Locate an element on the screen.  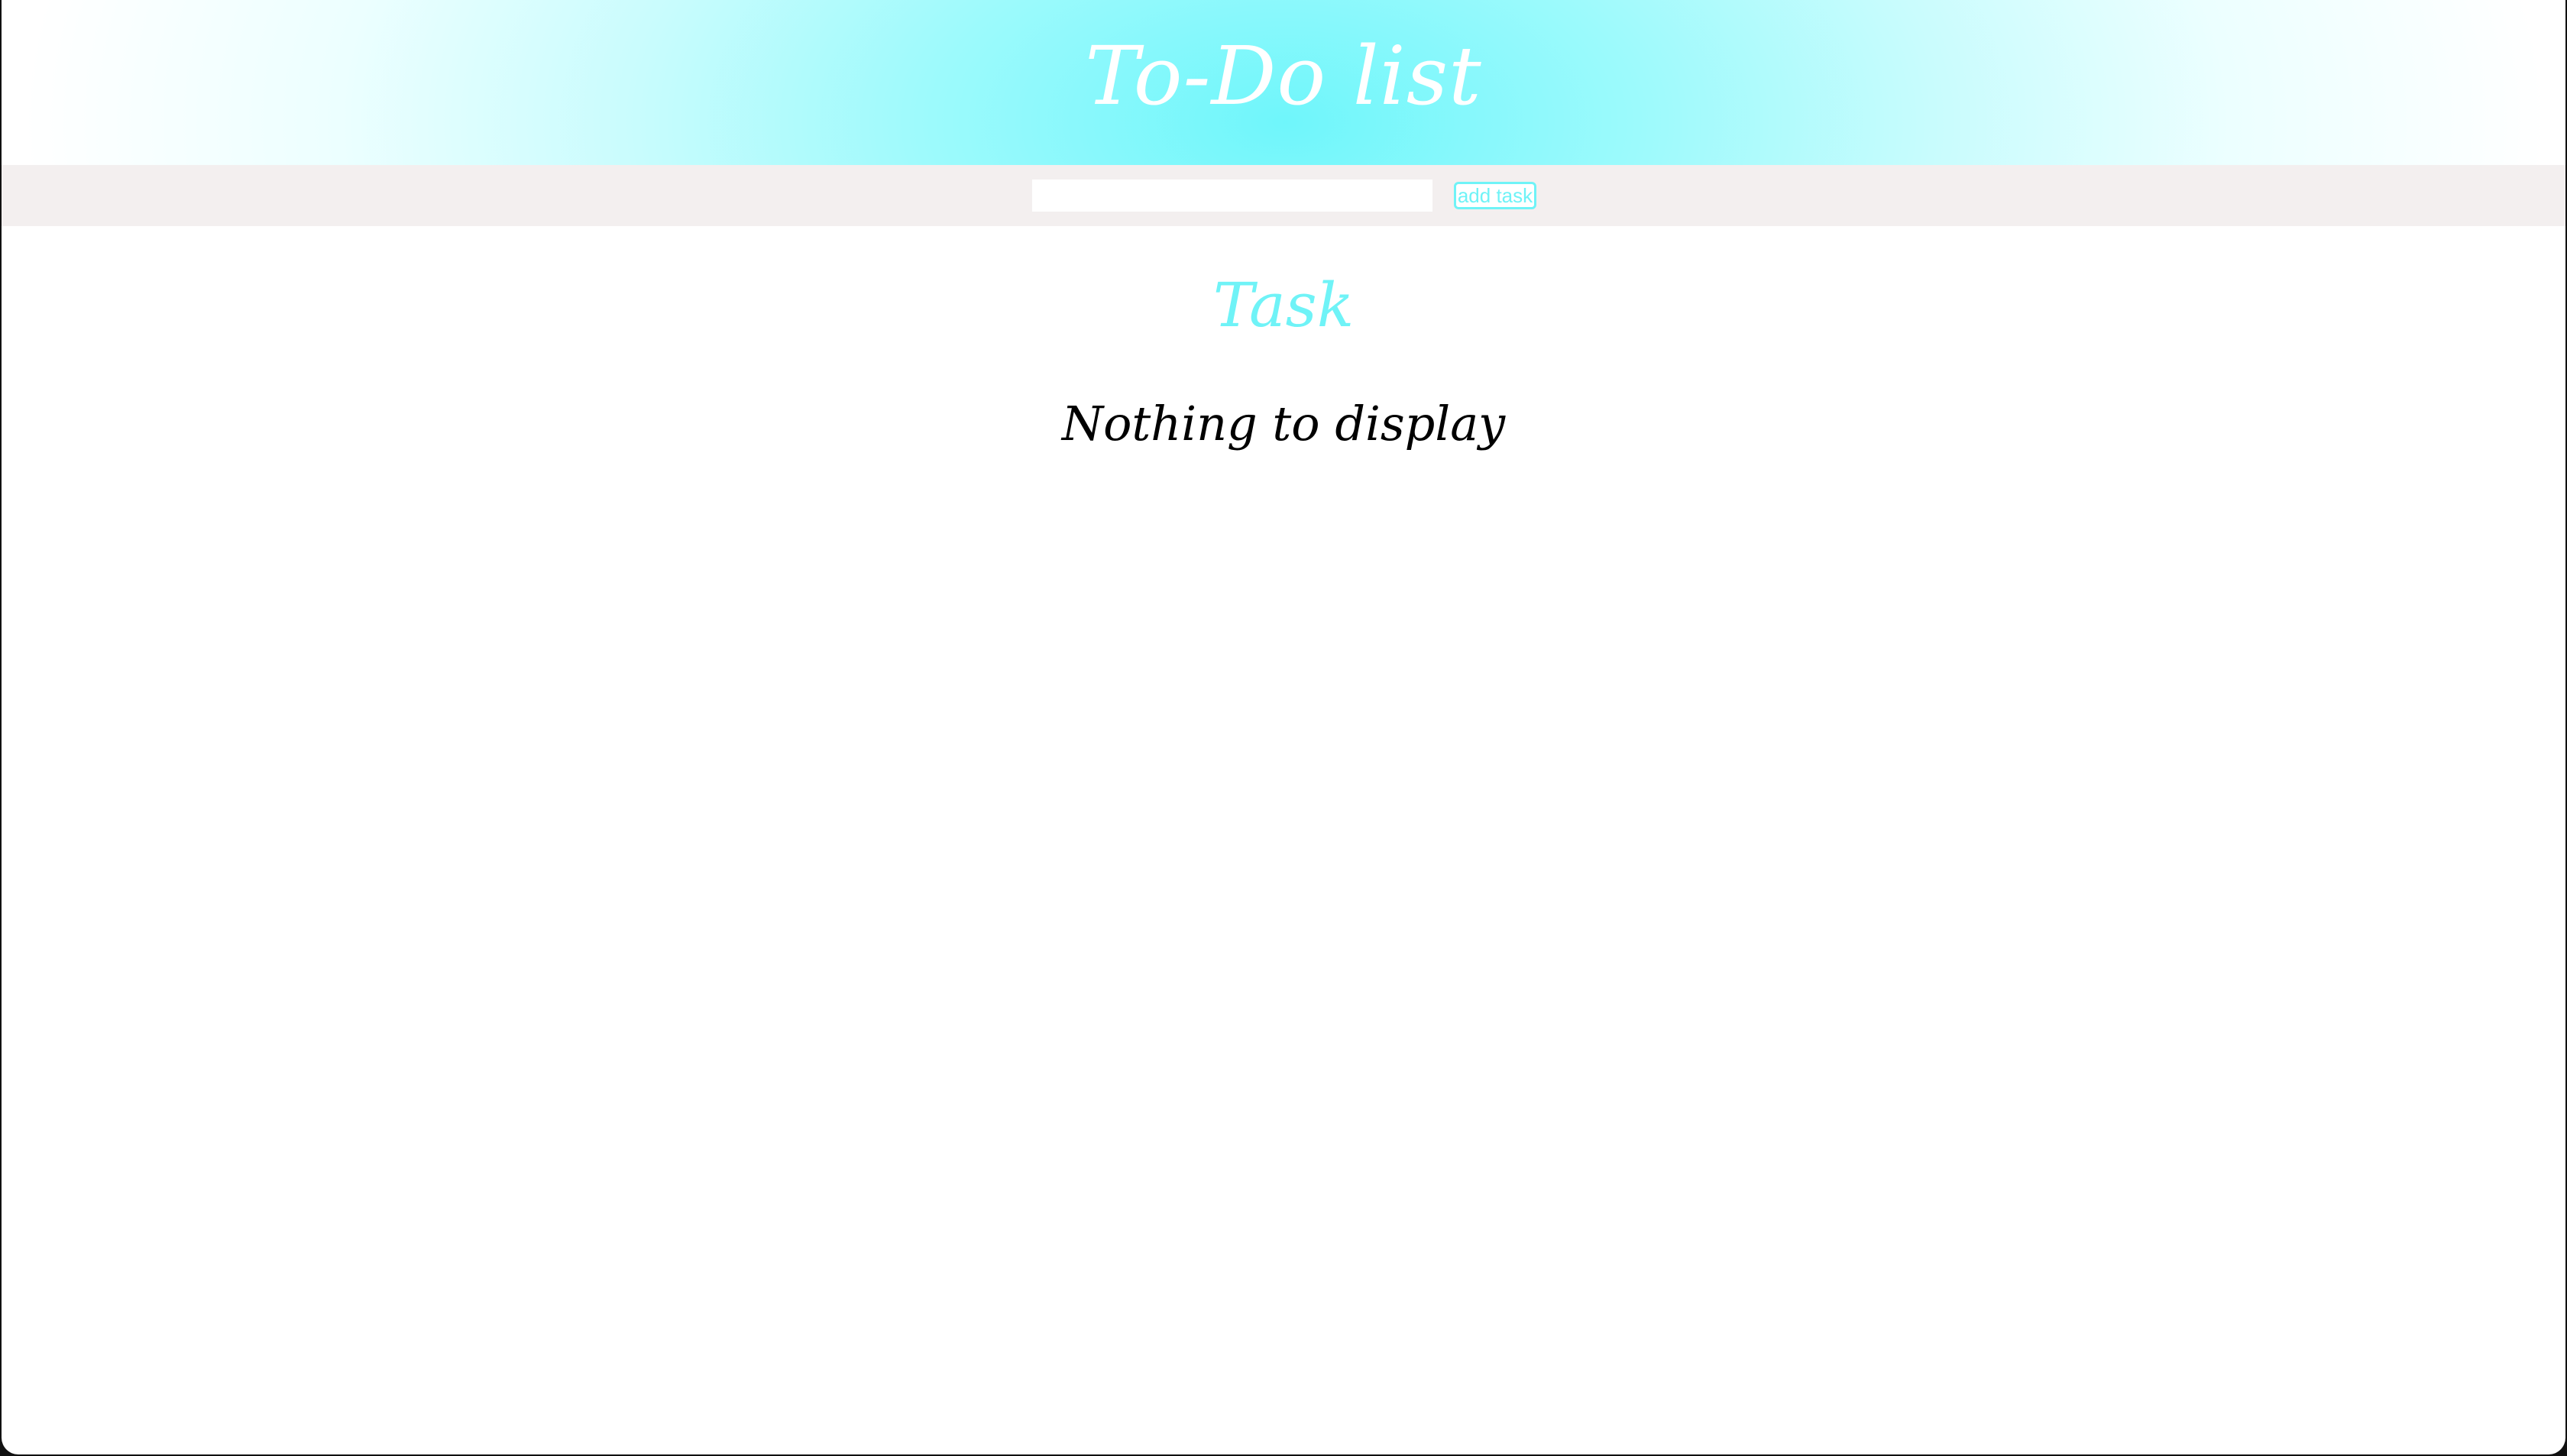
empty-state-message: Nothing to display is located at coordinates (1283, 424).